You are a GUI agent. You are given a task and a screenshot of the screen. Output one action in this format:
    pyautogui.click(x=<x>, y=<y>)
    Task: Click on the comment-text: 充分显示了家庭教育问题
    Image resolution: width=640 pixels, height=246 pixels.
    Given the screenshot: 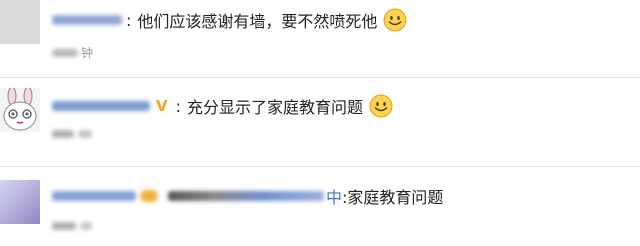 What is the action you would take?
    pyautogui.click(x=275, y=107)
    